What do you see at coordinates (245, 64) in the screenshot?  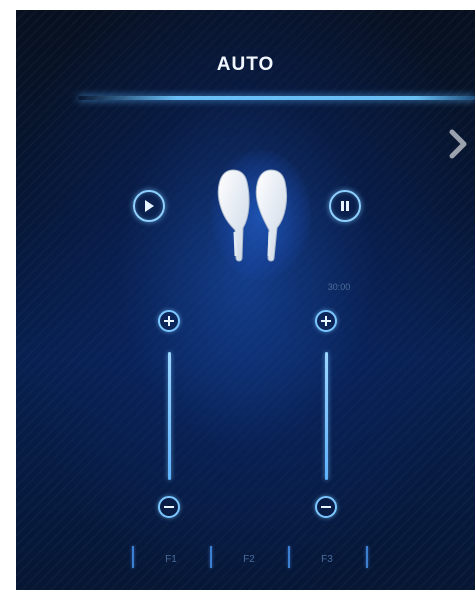 I see `page-title: AUTO` at bounding box center [245, 64].